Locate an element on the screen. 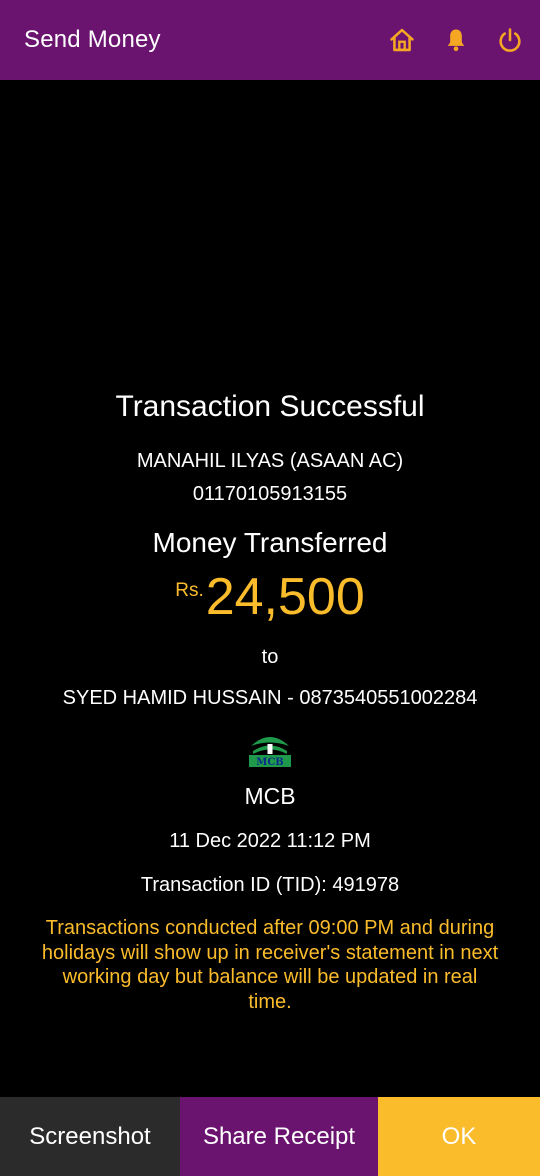 The height and width of the screenshot is (1176, 540). currency-label: Rs. is located at coordinates (189, 590).